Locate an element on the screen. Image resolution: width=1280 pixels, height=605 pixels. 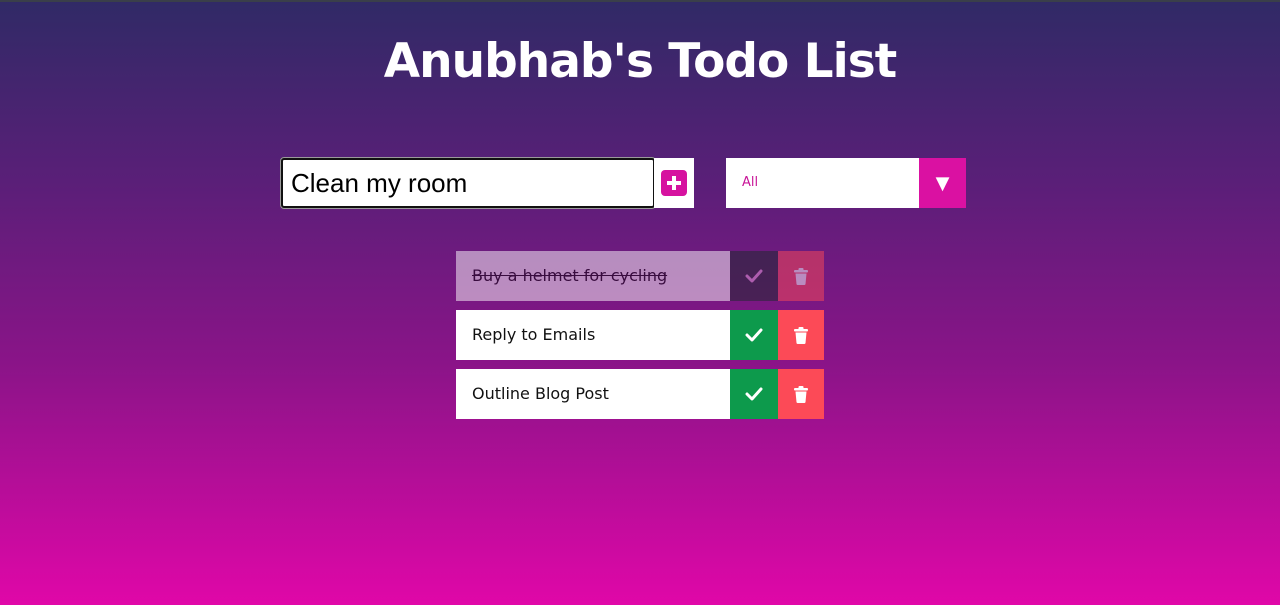
todo-item-text: Buy a helmet for cycling is located at coordinates (593, 276).